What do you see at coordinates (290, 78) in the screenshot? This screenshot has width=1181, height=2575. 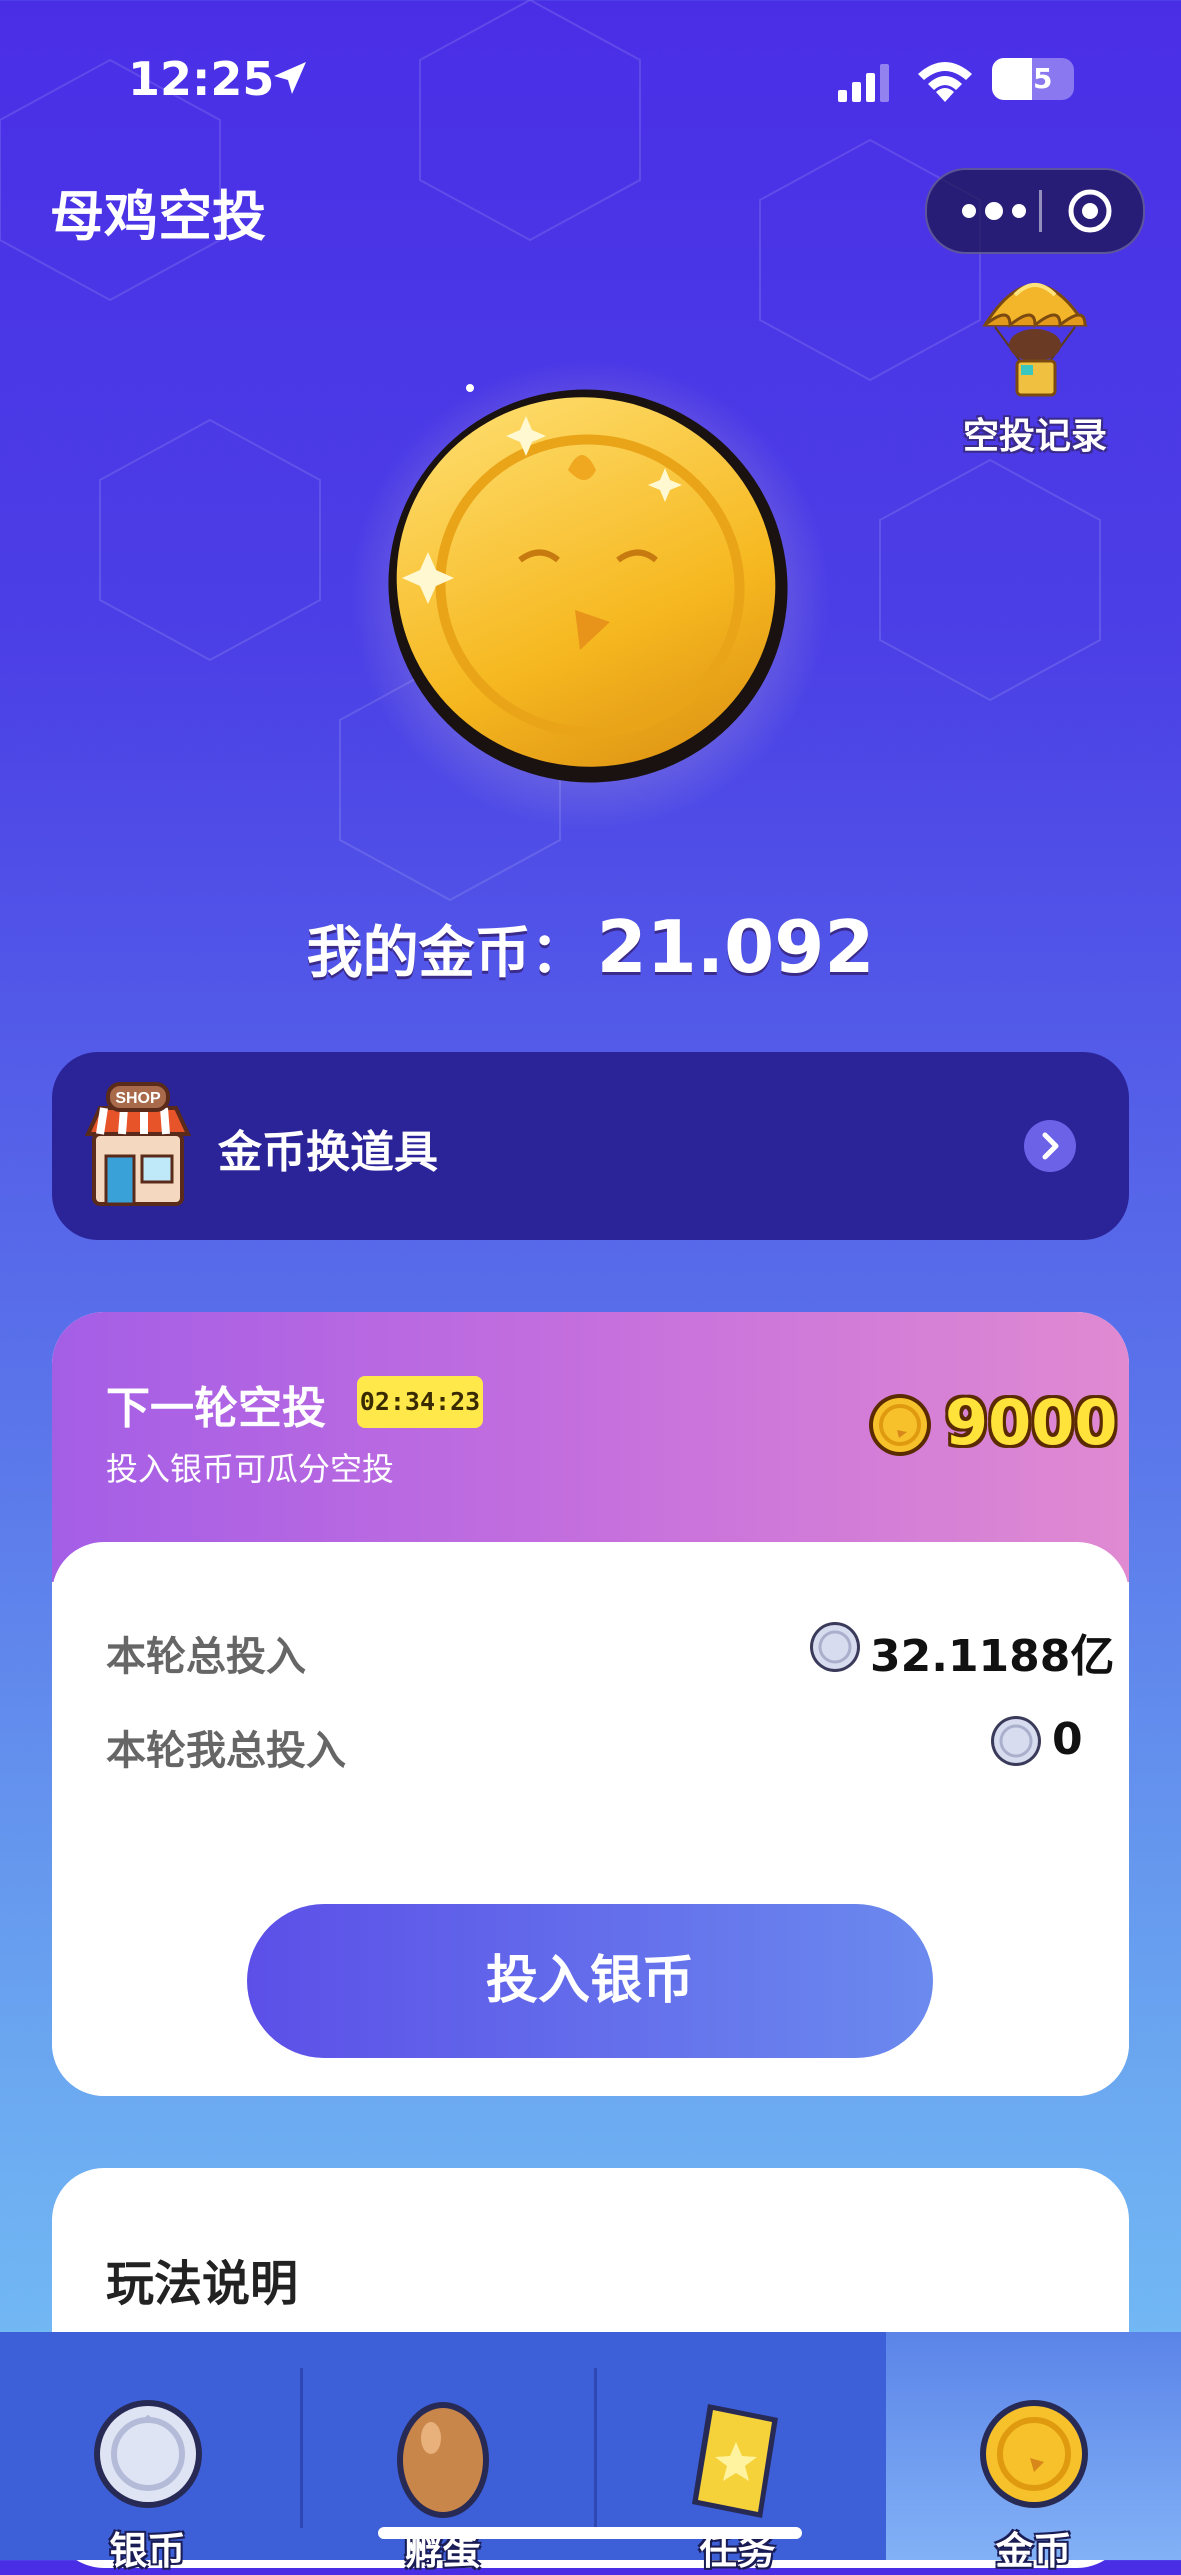 I see `location-arrow-icon` at bounding box center [290, 78].